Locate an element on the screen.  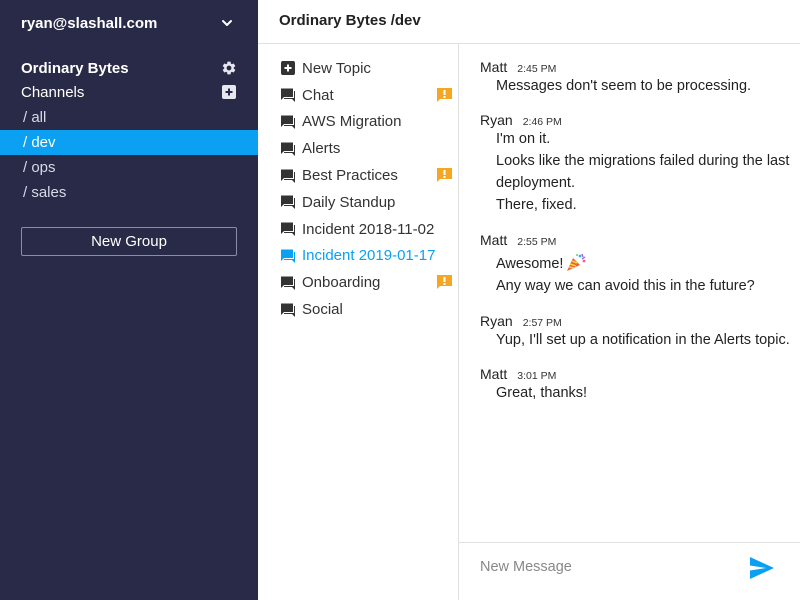
message-timestamp: 2:45 PM is located at coordinates (537, 69).